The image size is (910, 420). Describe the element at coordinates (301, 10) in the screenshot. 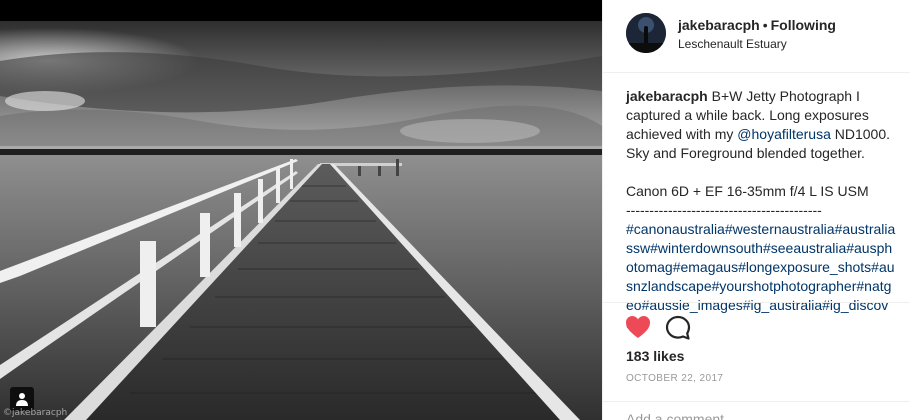

I see `photo-top-bar` at that location.